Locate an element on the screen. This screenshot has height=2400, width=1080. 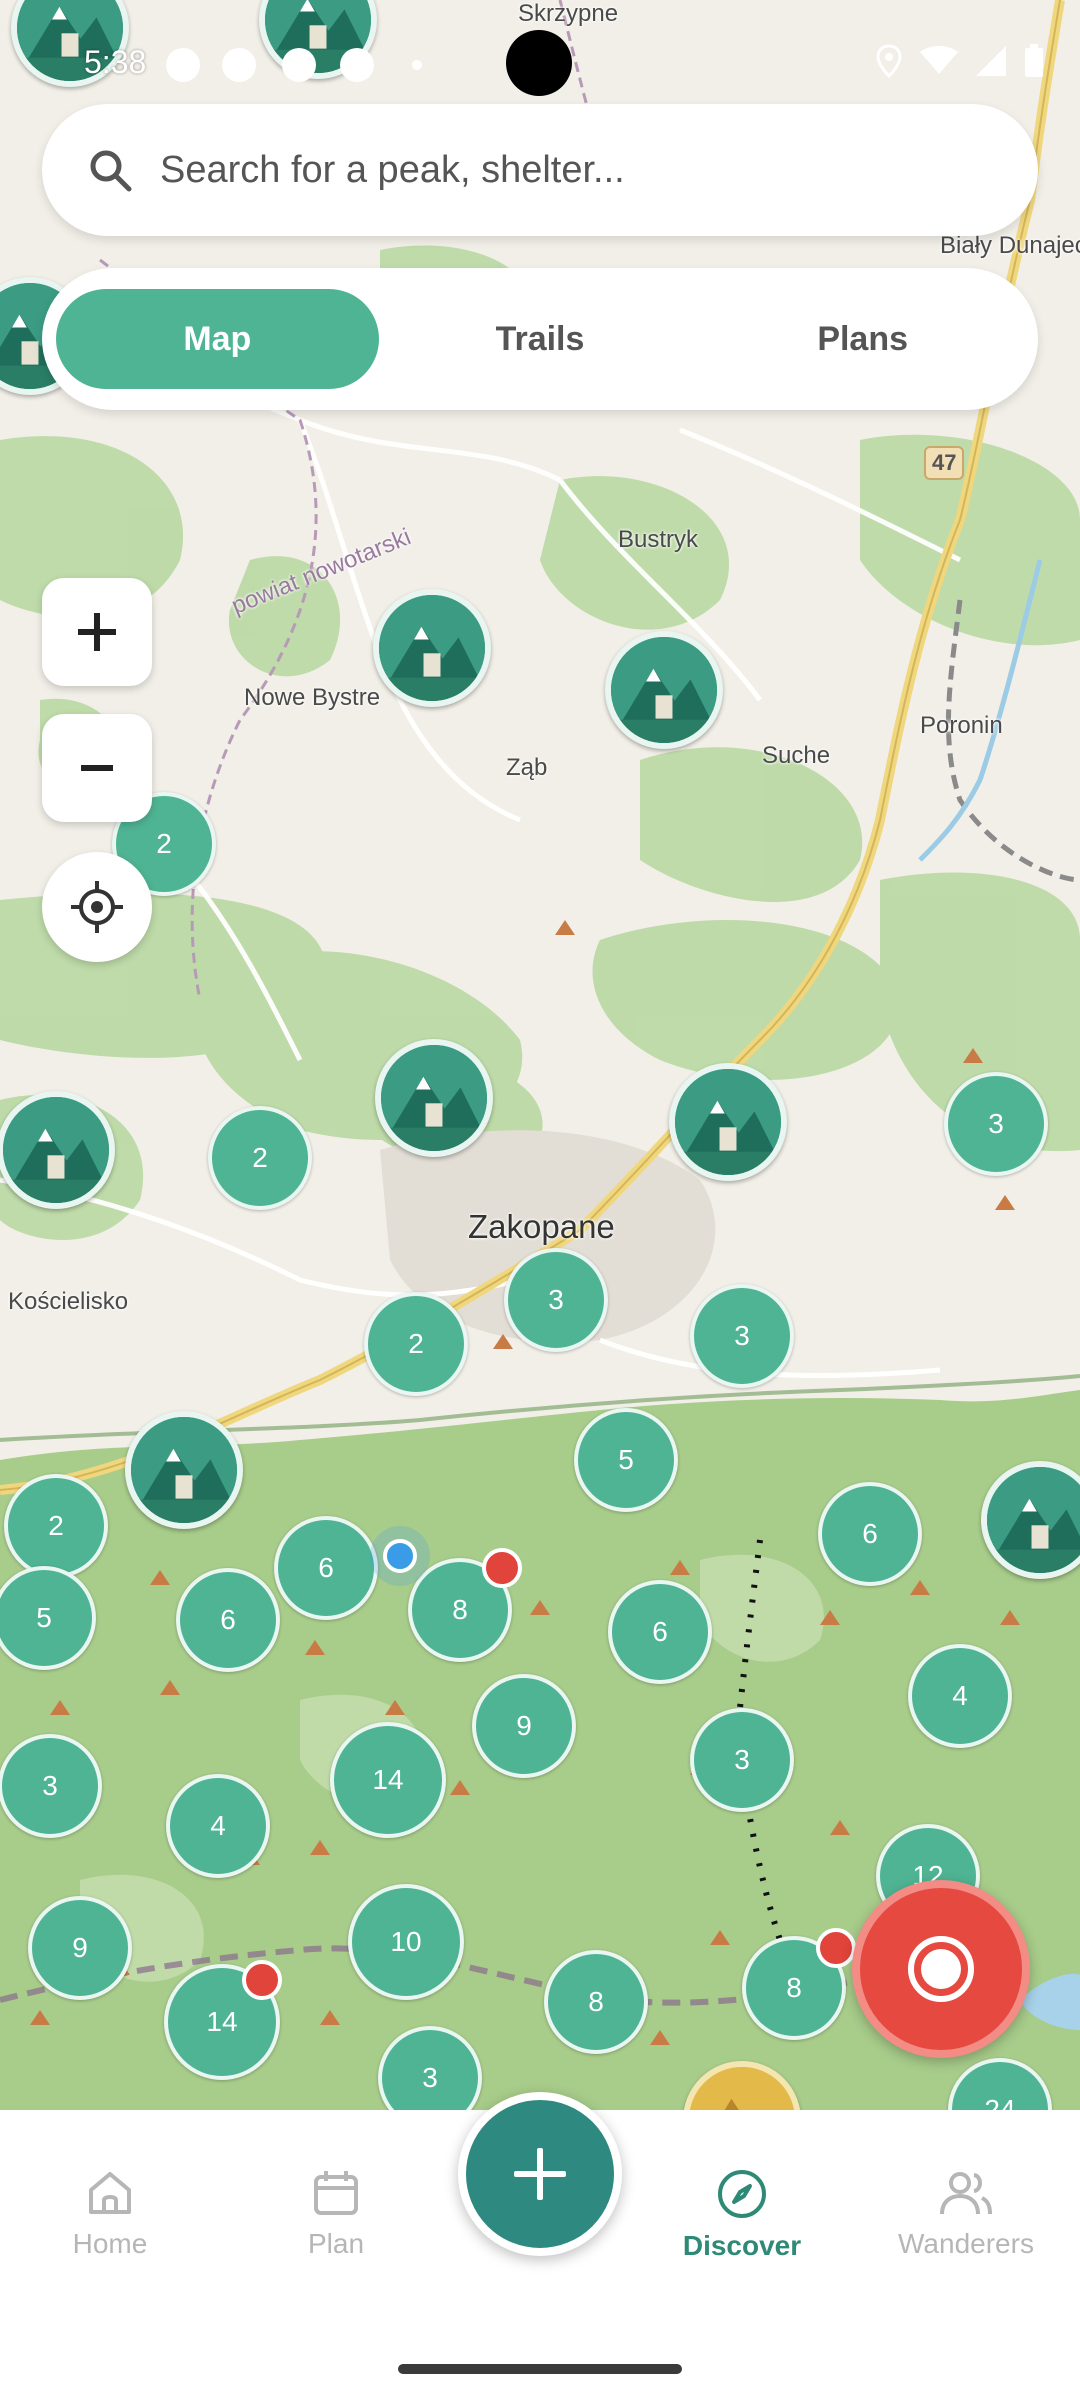
cluster-marker: 10 is located at coordinates (406, 1942).